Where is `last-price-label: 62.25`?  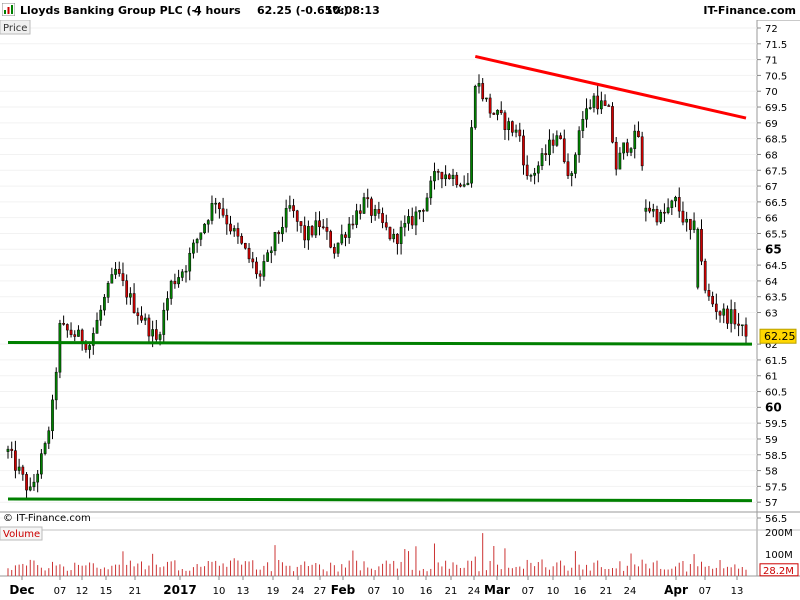
last-price-label: 62.25 is located at coordinates (780, 336).